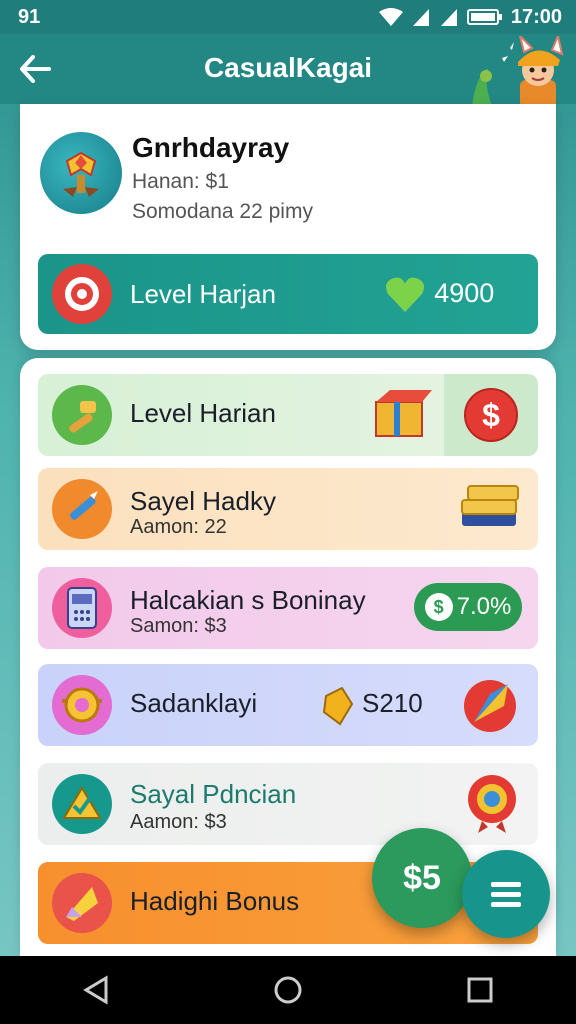 The image size is (576, 1024). Describe the element at coordinates (392, 703) in the screenshot. I see `list-item-amount: S210` at that location.